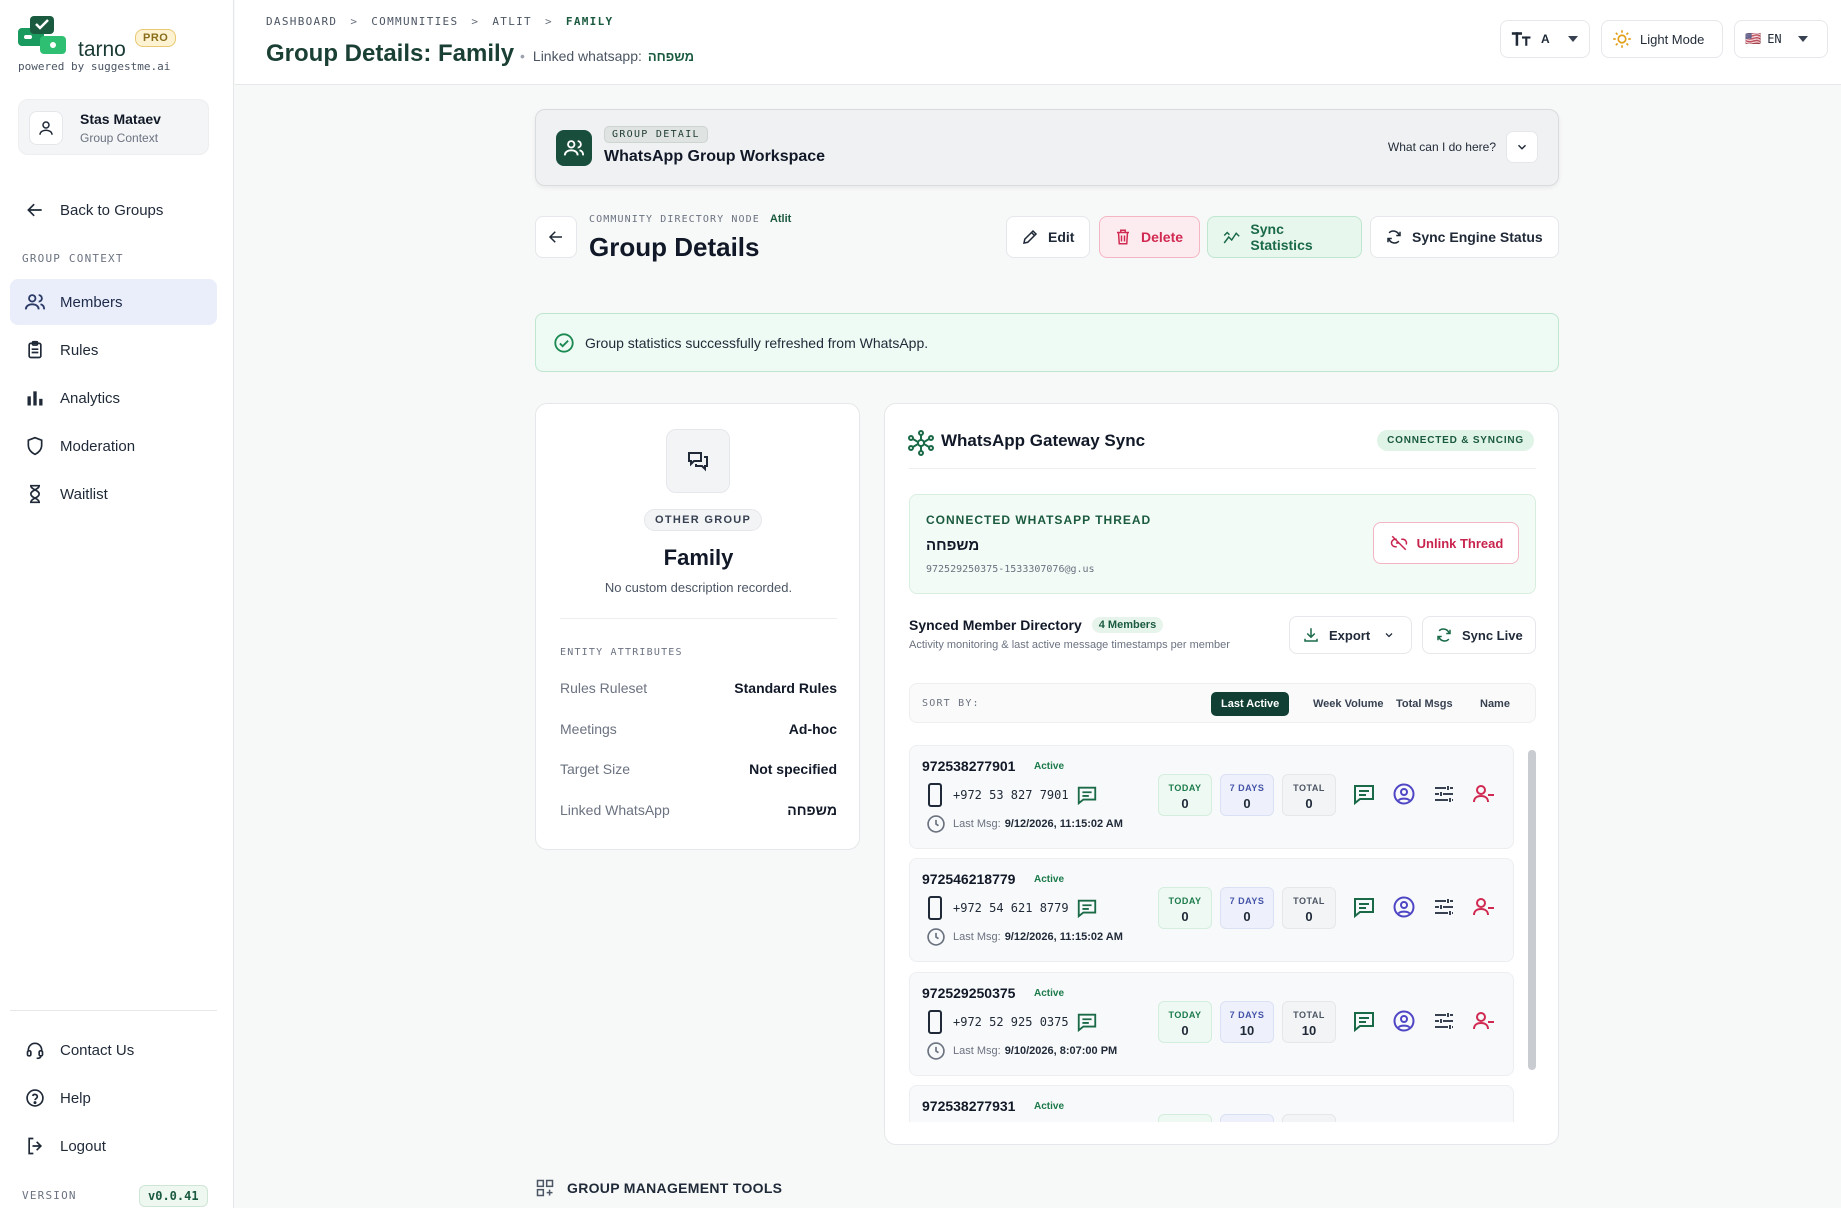  Describe the element at coordinates (615, 810) in the screenshot. I see `attribute-key: Linked WhatsApp` at that location.